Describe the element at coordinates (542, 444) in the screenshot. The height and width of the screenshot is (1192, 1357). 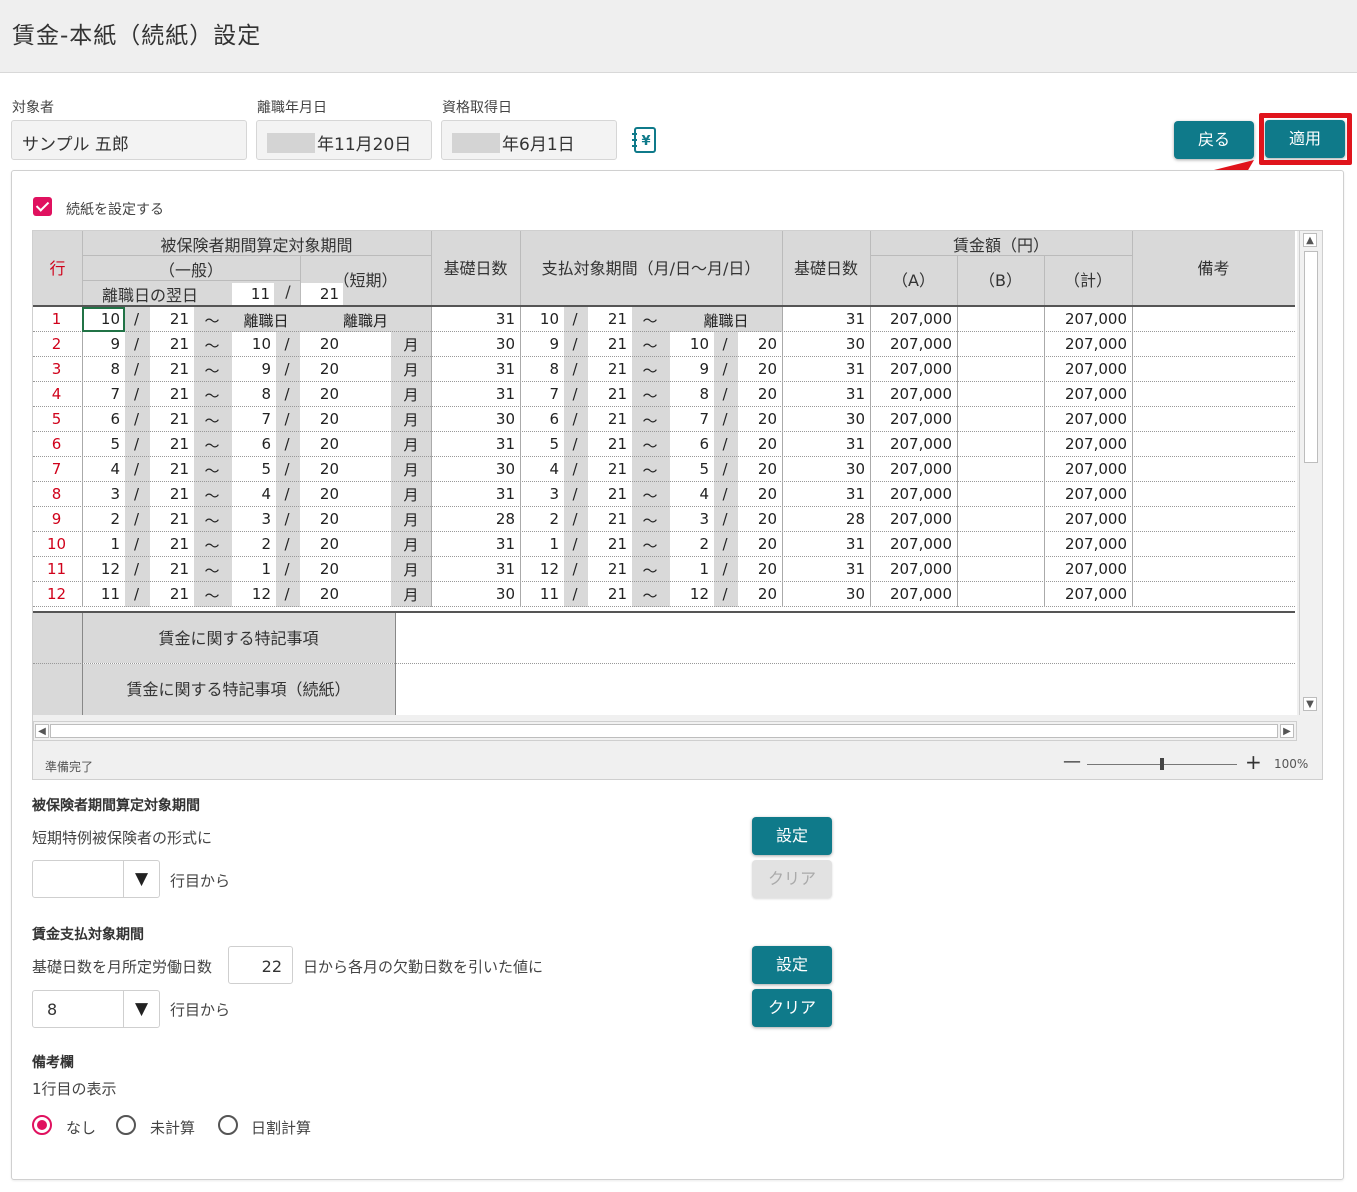
I see `pay-from-month: 5` at that location.